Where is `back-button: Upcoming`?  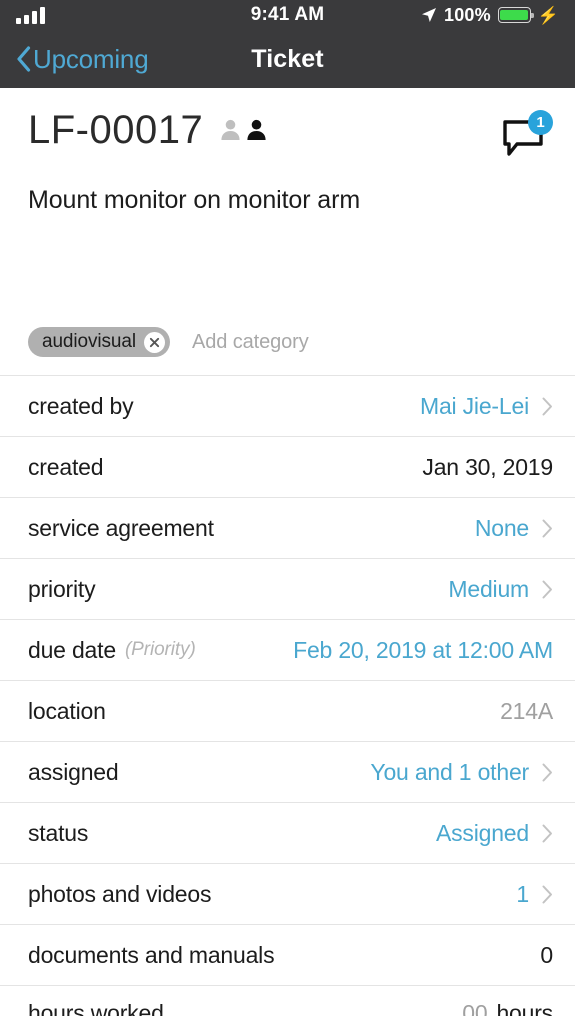 back-button: Upcoming is located at coordinates (82, 59).